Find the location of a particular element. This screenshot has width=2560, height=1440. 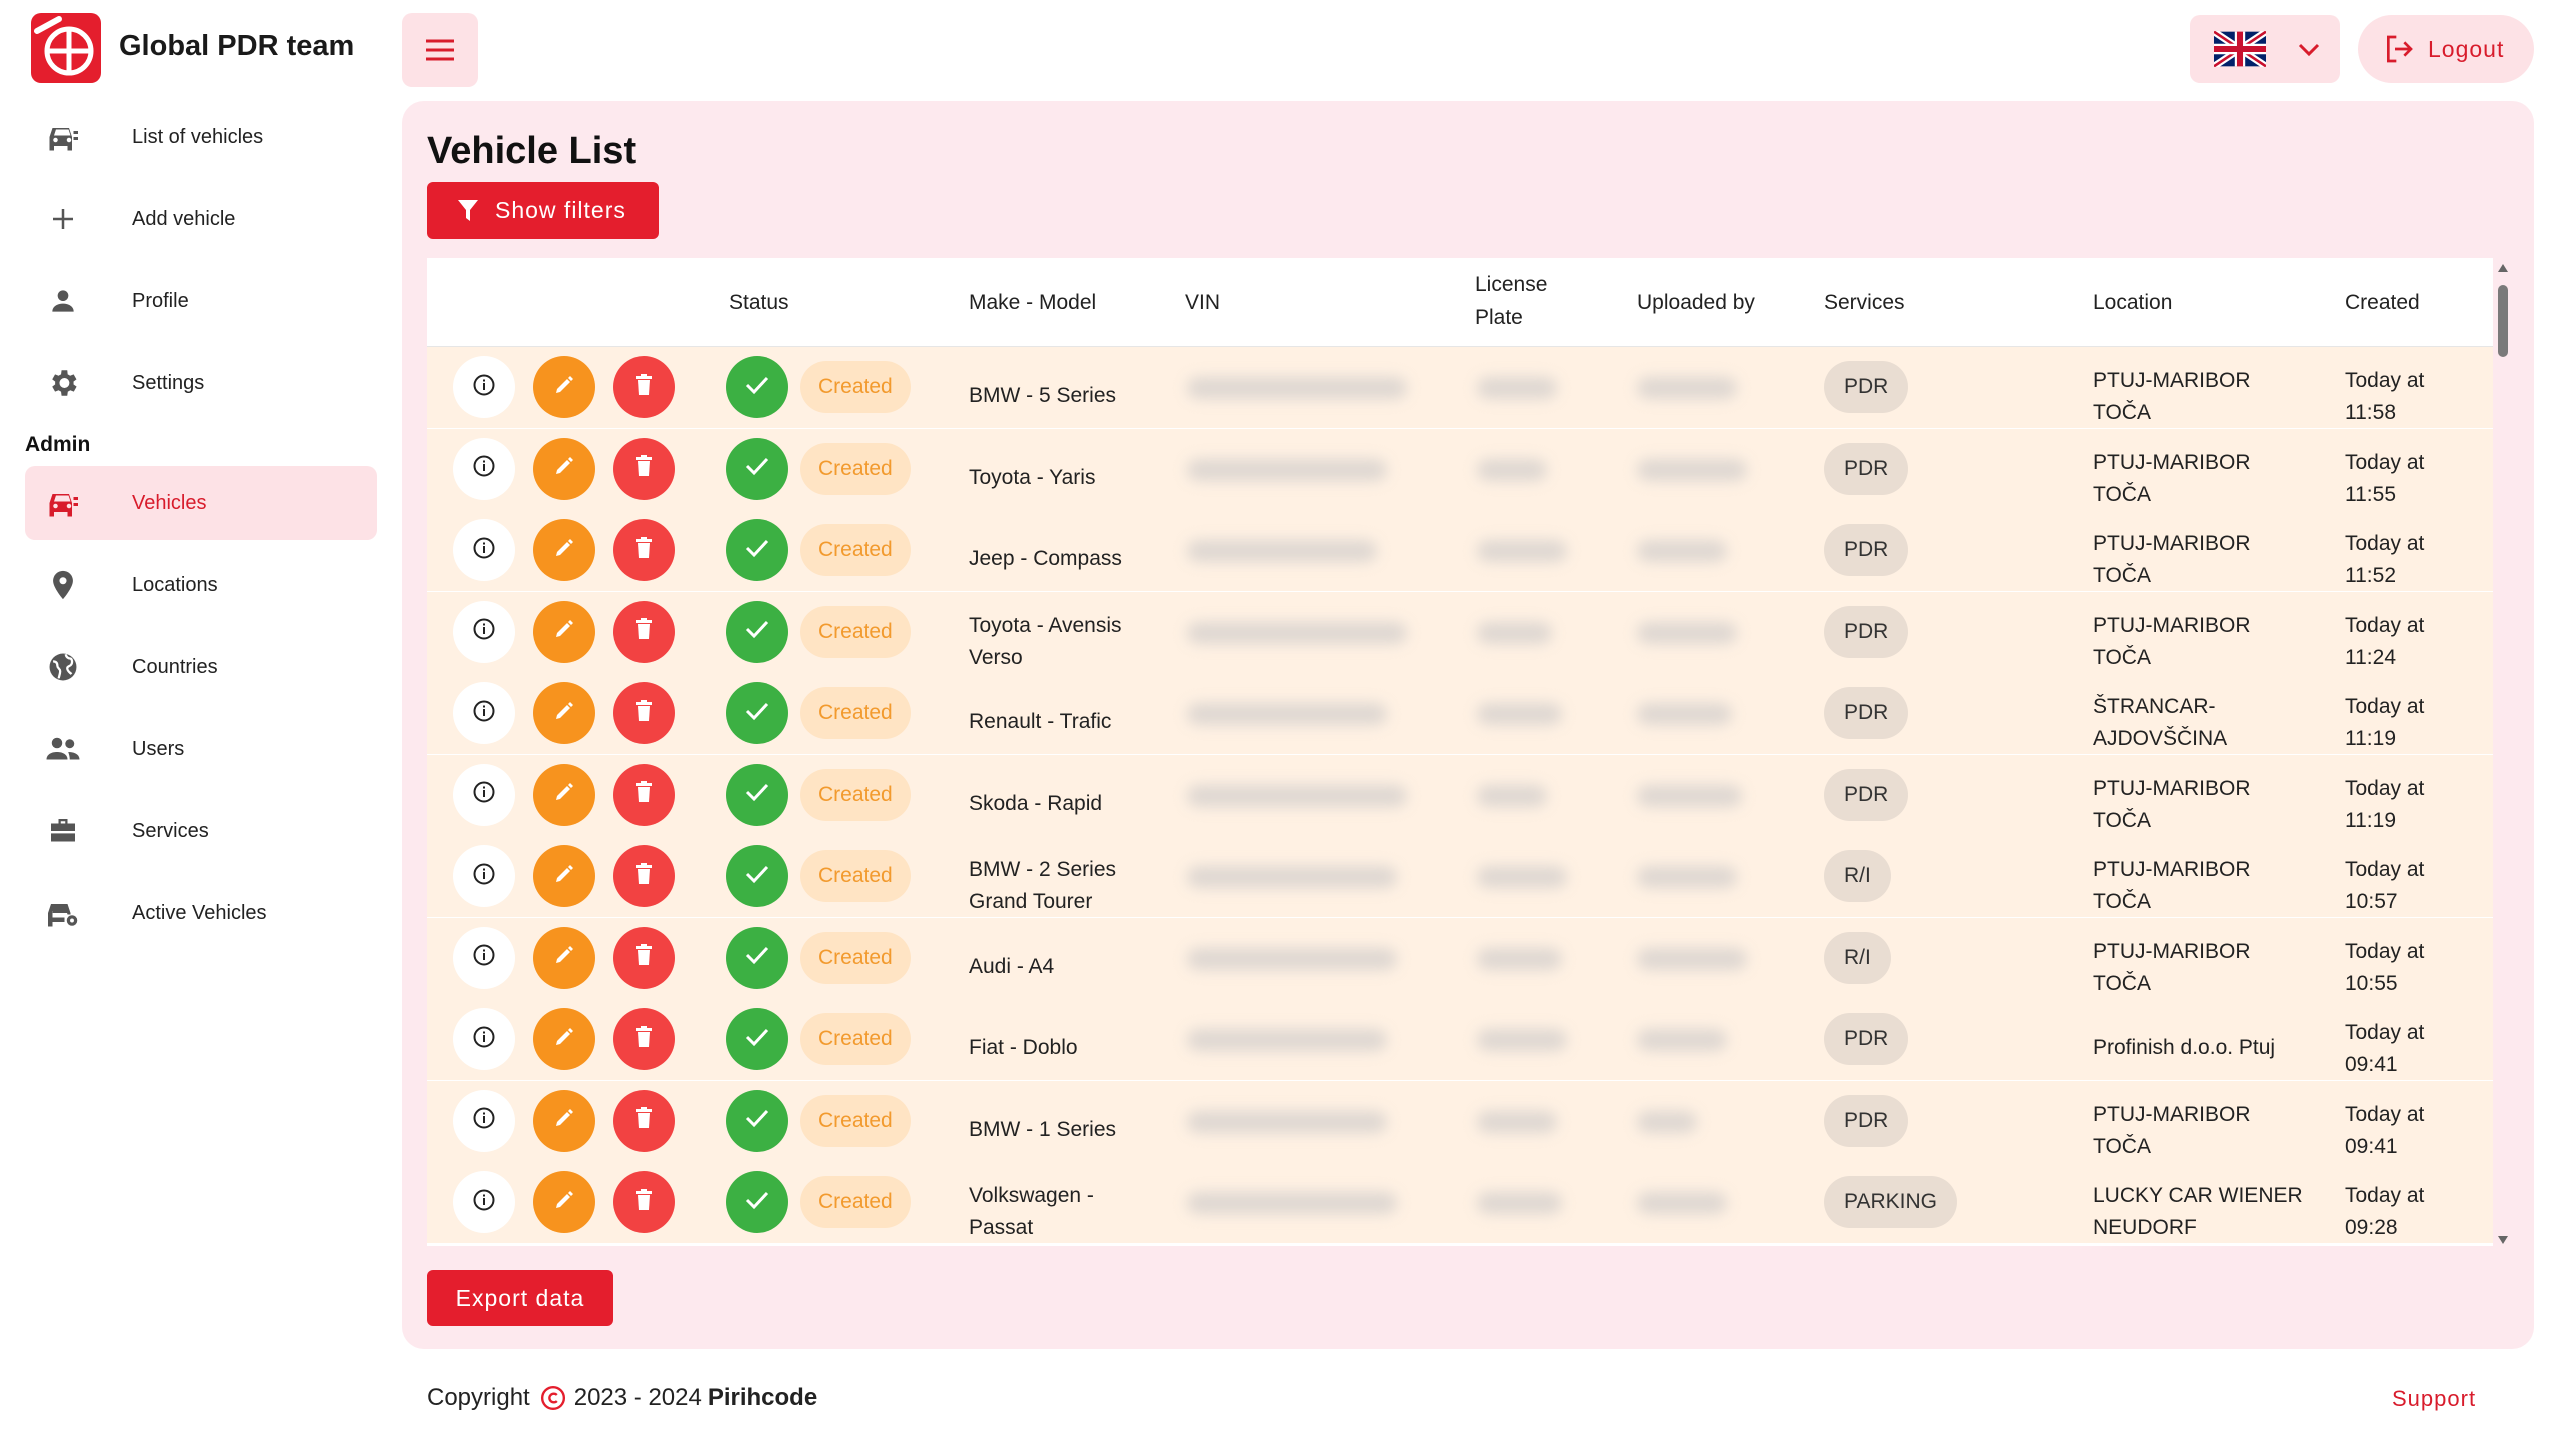

sidebar-item-profile: Profile is located at coordinates (201, 301).